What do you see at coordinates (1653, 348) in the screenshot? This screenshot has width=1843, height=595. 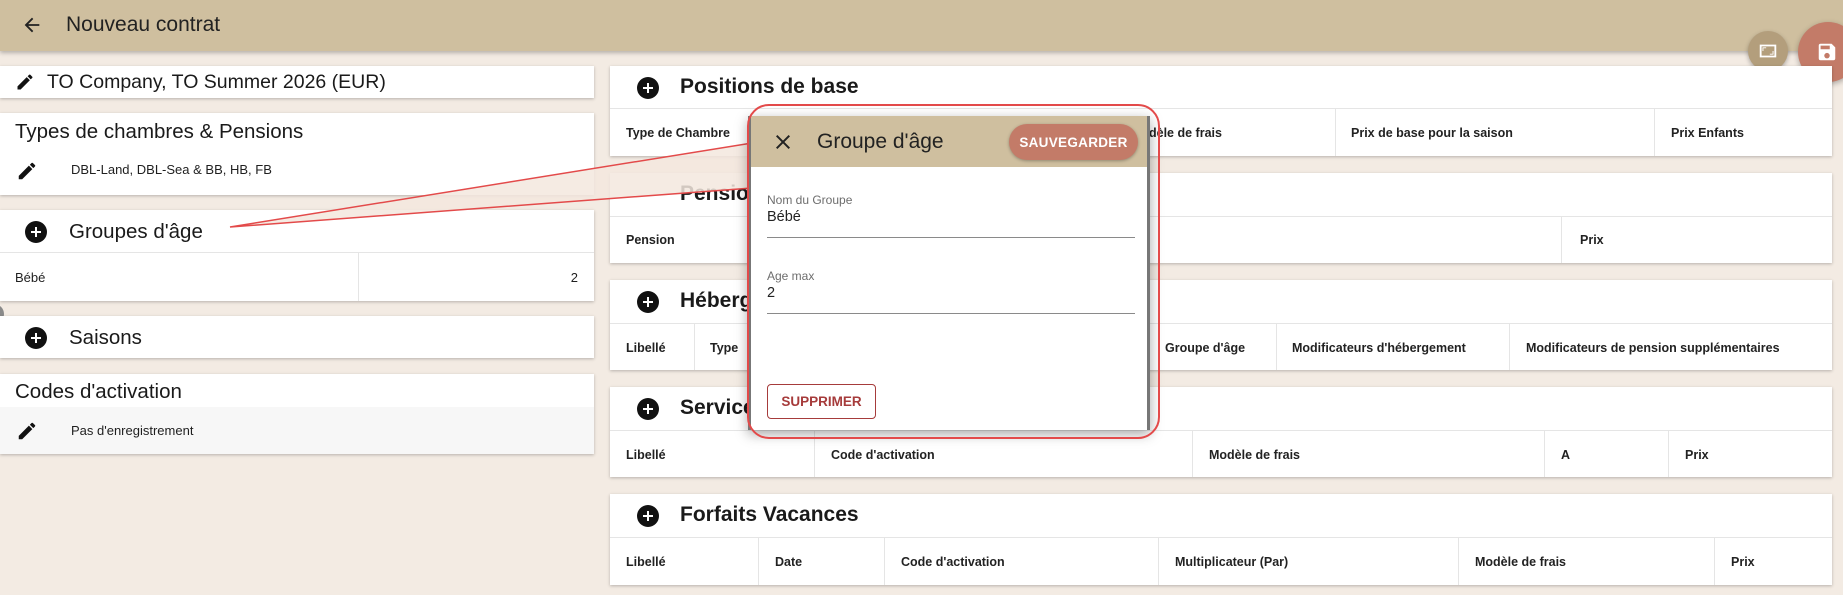 I see `column-header: Modificateurs de pension supplémentaires` at bounding box center [1653, 348].